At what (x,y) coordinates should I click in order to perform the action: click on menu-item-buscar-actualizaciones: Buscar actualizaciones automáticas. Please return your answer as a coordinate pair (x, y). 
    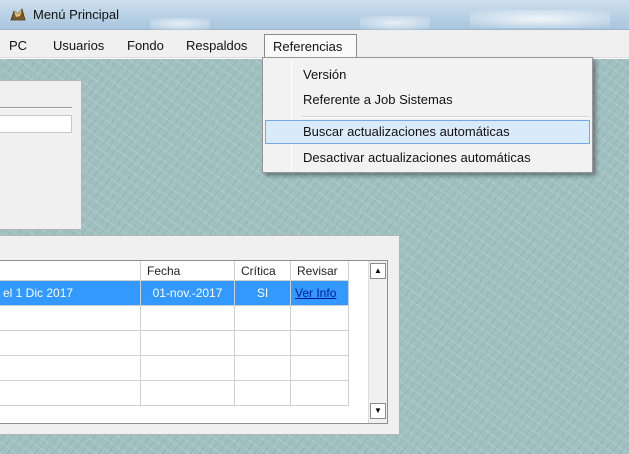
    Looking at the image, I should click on (427, 132).